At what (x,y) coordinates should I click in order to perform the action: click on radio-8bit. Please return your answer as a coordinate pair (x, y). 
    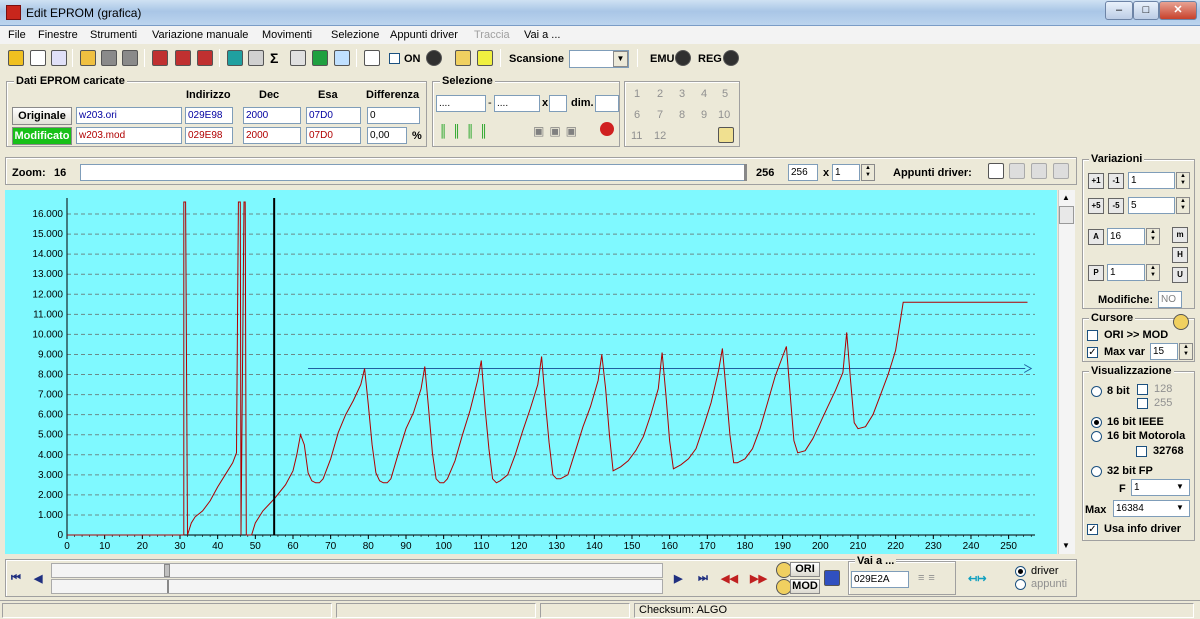
    Looking at the image, I should click on (1096, 391).